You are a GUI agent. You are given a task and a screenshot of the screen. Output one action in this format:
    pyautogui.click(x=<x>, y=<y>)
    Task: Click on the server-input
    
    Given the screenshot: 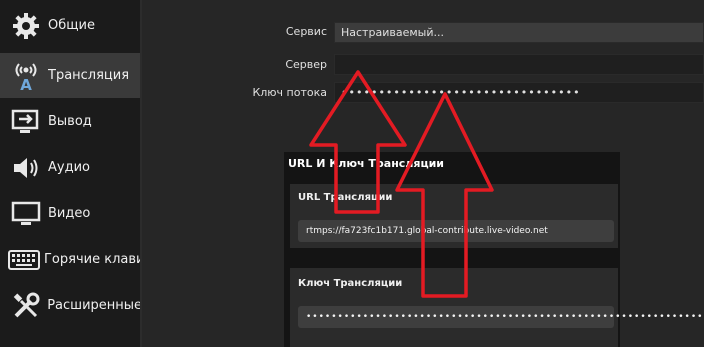 What is the action you would take?
    pyautogui.click(x=519, y=64)
    